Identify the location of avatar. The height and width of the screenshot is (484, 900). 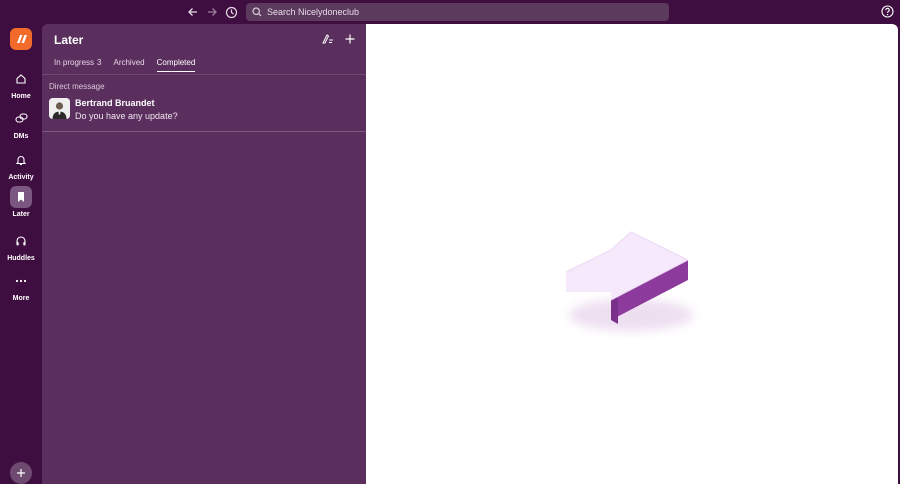
(59, 108).